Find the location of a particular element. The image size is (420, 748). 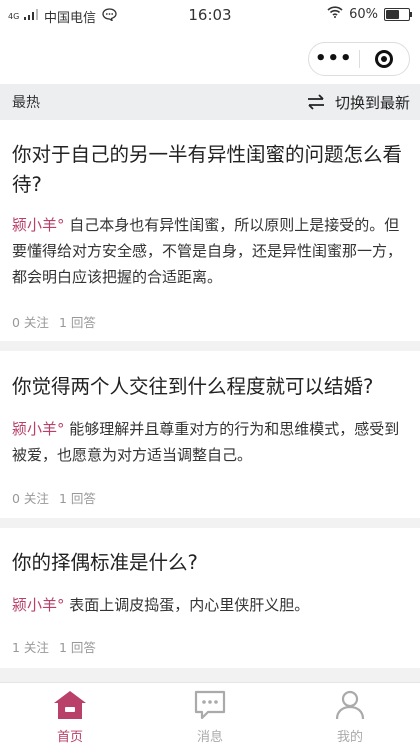

target-circle-icon is located at coordinates (384, 59).